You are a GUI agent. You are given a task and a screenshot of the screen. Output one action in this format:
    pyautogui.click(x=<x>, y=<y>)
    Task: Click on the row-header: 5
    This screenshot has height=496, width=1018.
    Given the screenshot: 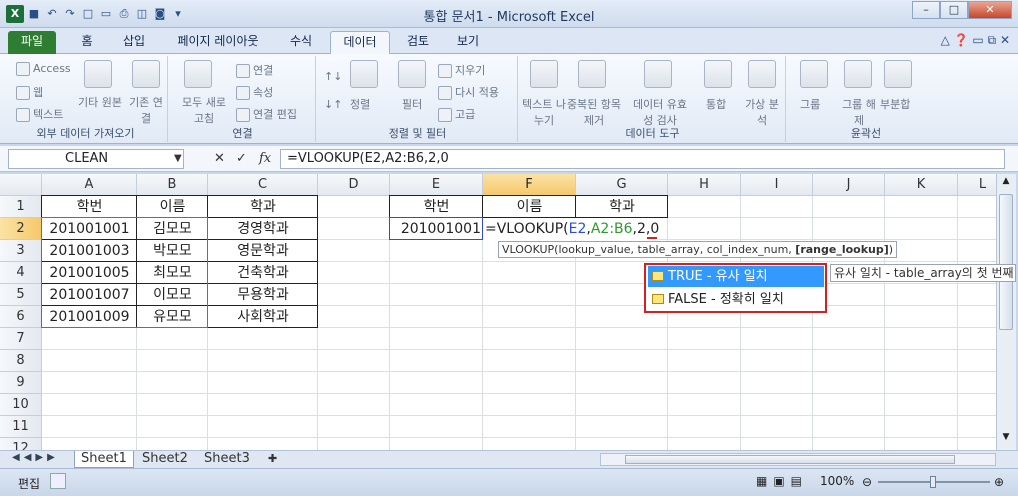 What is the action you would take?
    pyautogui.click(x=21, y=295)
    